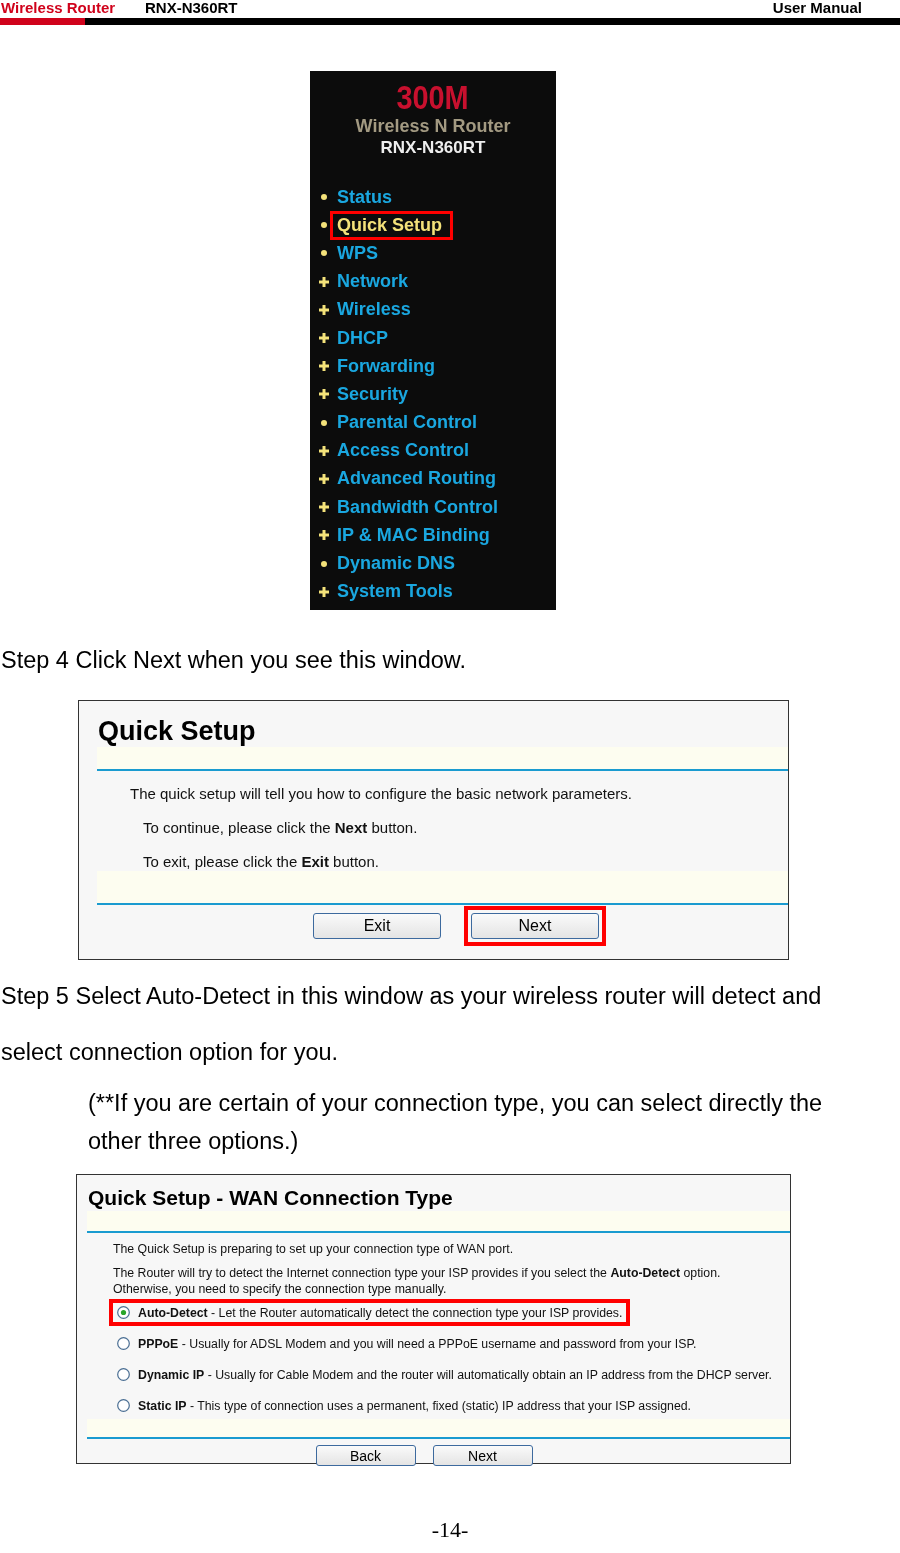 The height and width of the screenshot is (1553, 900). I want to click on menu-item: Forwarding, so click(388, 366).